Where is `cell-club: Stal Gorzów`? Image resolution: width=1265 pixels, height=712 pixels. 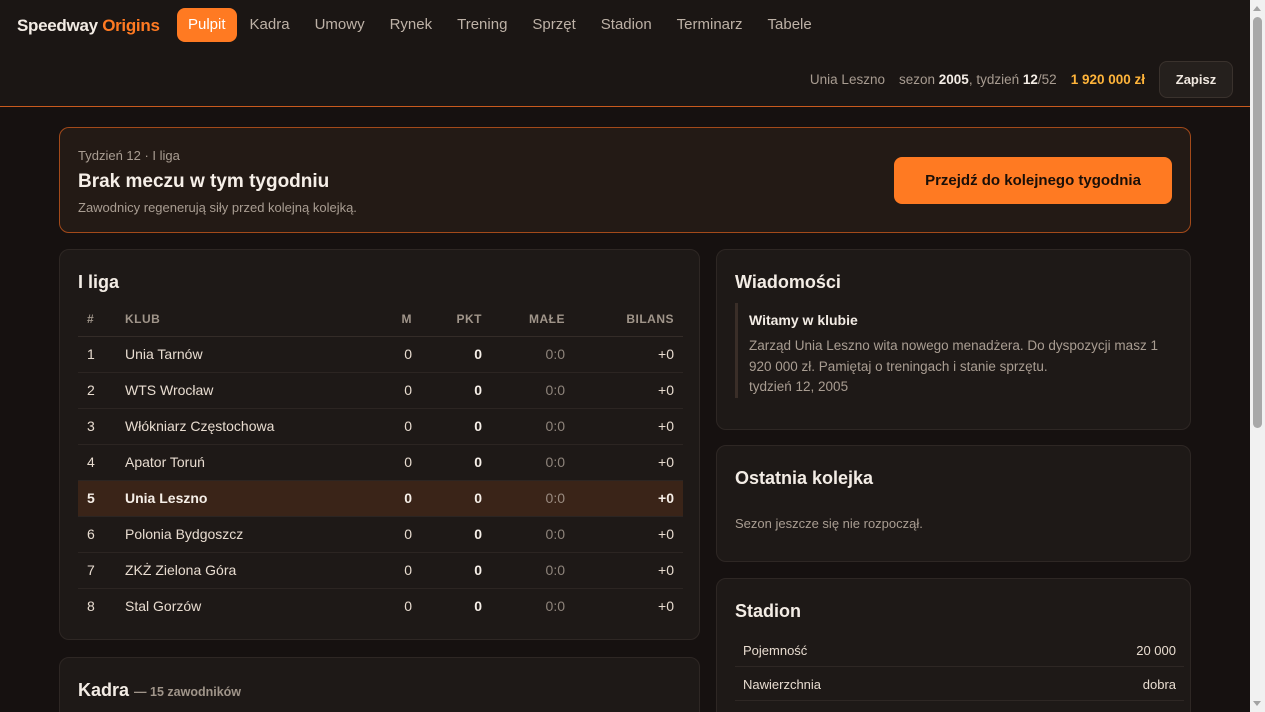
cell-club: Stal Gorzów is located at coordinates (163, 606).